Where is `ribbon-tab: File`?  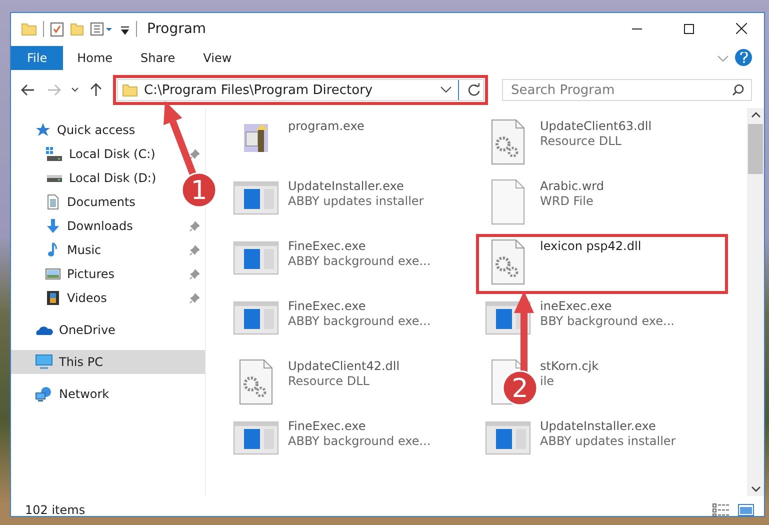 ribbon-tab: File is located at coordinates (37, 58).